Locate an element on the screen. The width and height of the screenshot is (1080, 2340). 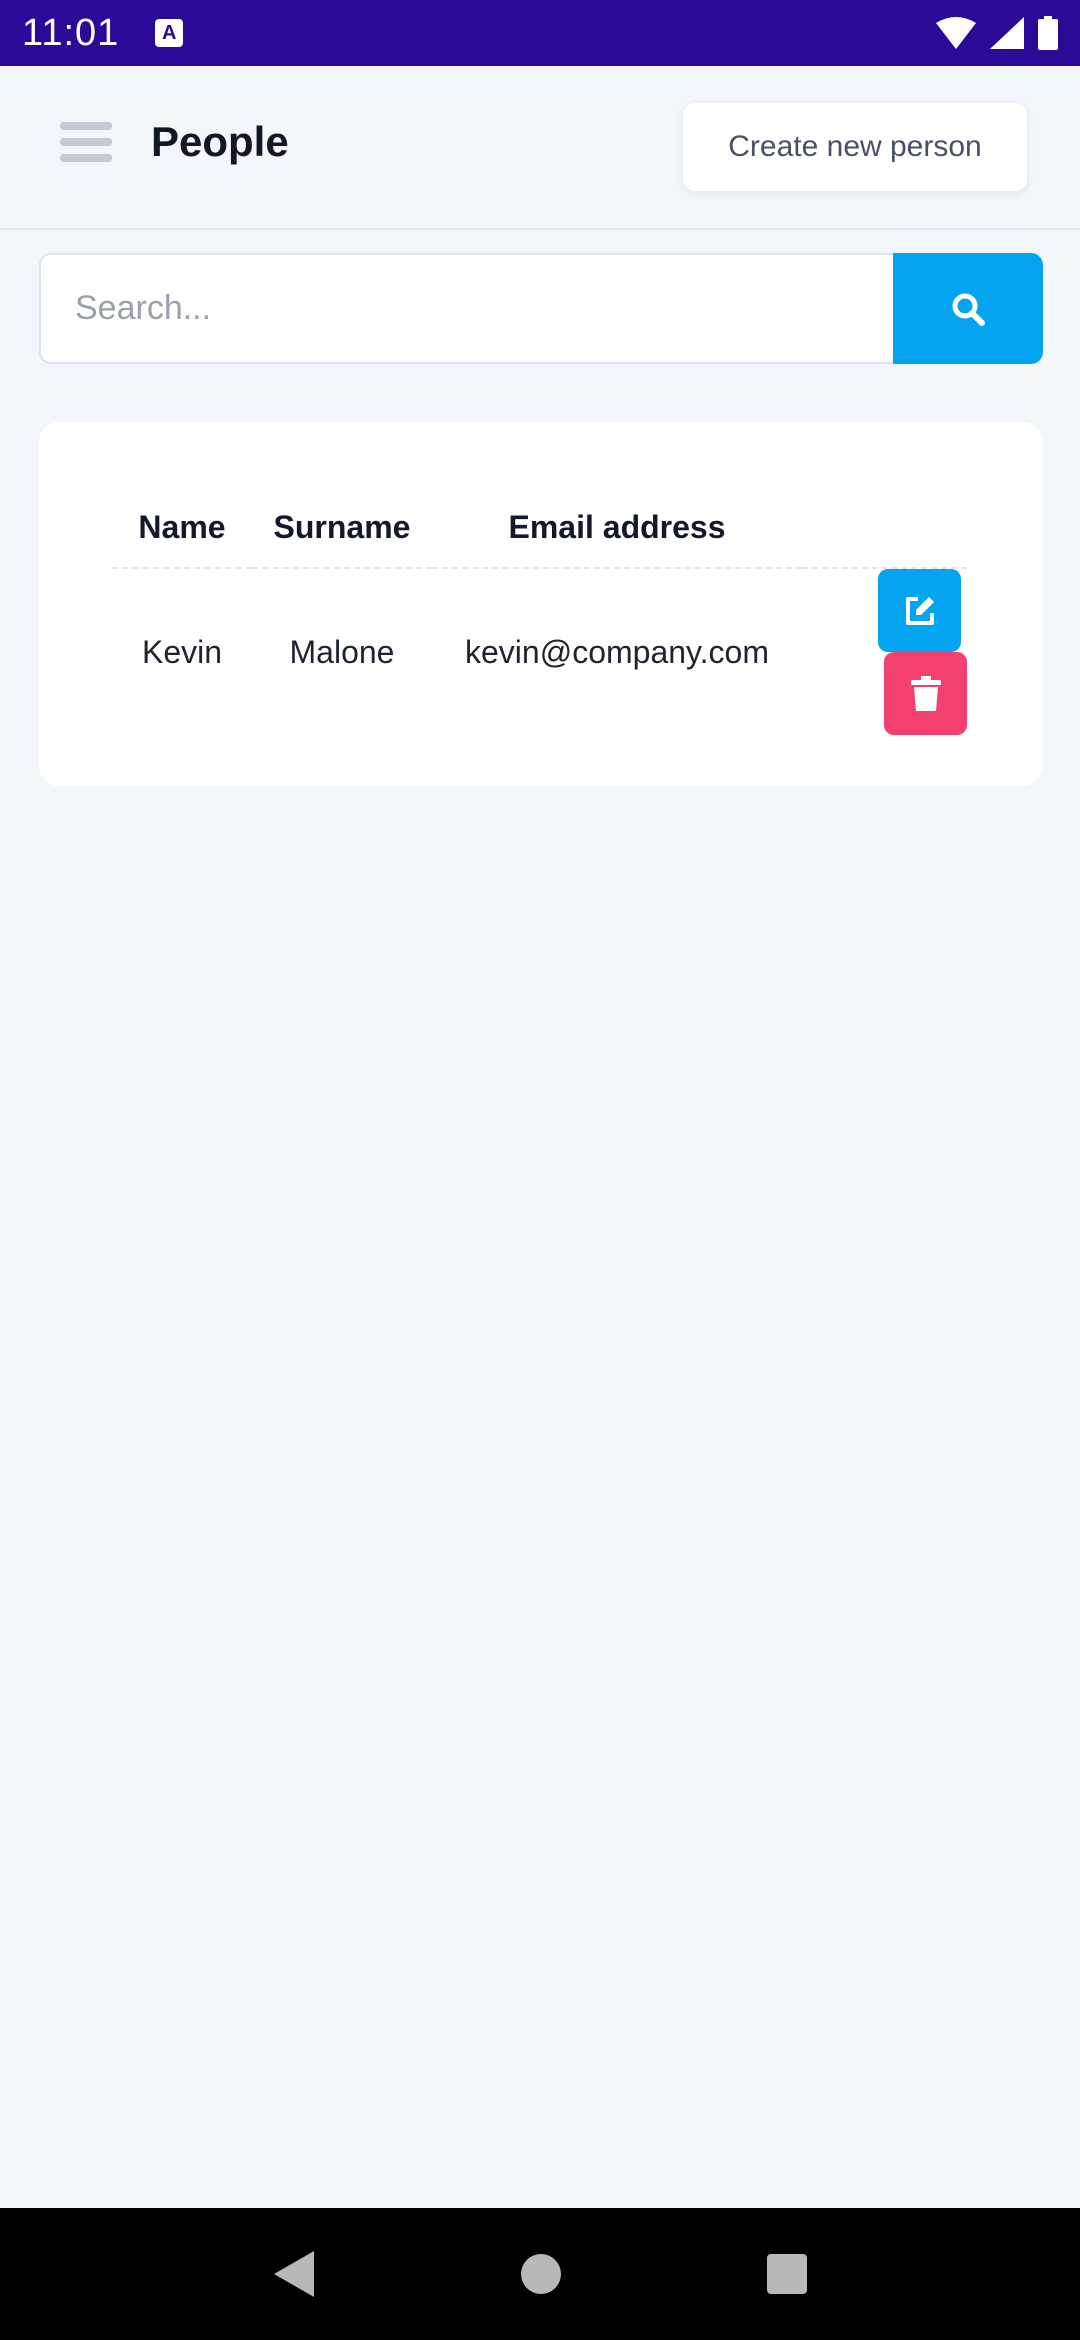
search-button is located at coordinates (968, 308).